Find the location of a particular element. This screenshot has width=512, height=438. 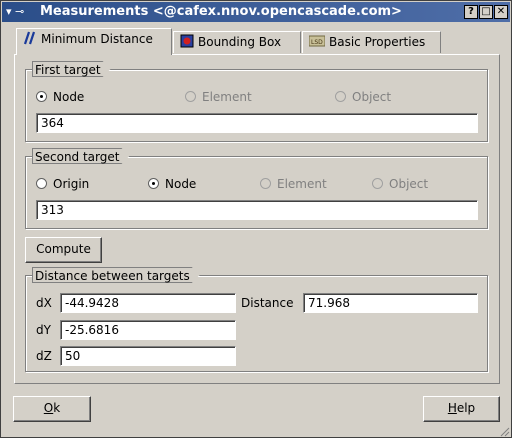

close-button: ✕ is located at coordinates (501, 12).